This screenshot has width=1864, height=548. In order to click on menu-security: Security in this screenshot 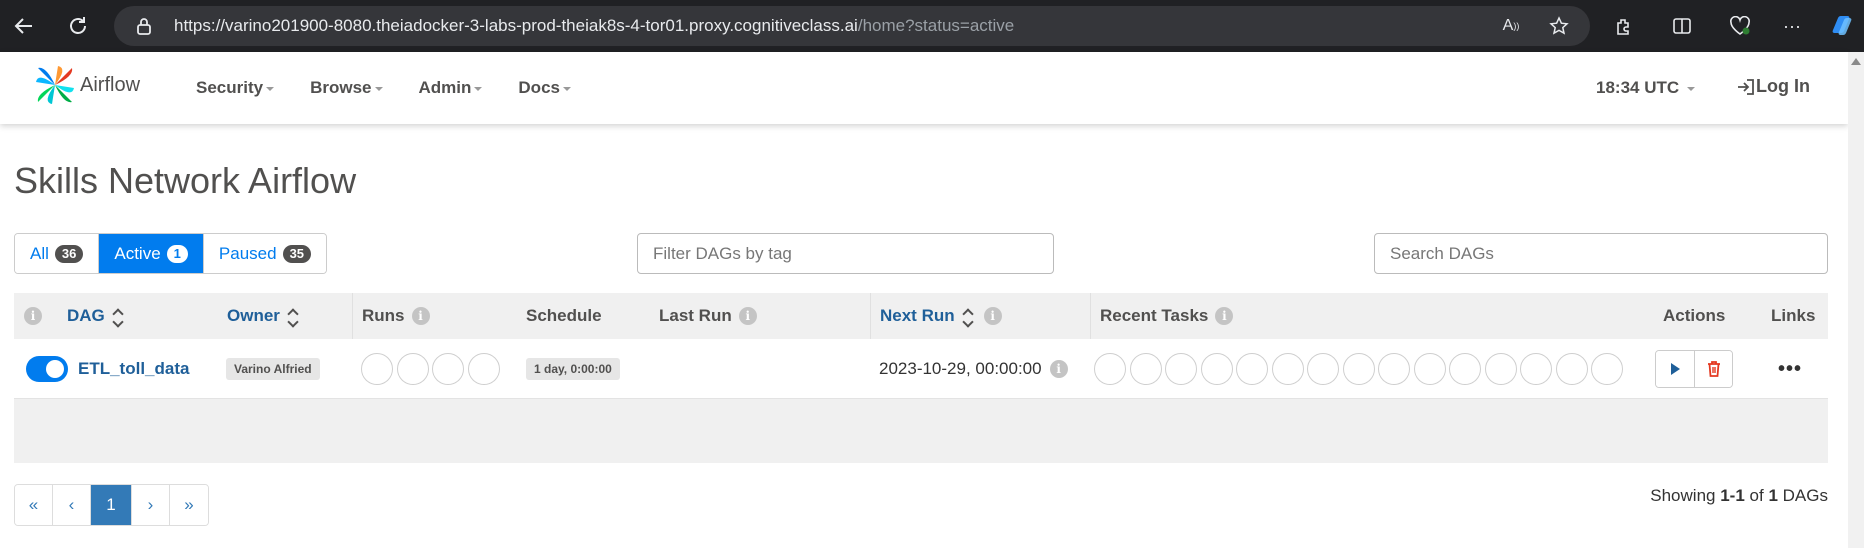, I will do `click(235, 88)`.